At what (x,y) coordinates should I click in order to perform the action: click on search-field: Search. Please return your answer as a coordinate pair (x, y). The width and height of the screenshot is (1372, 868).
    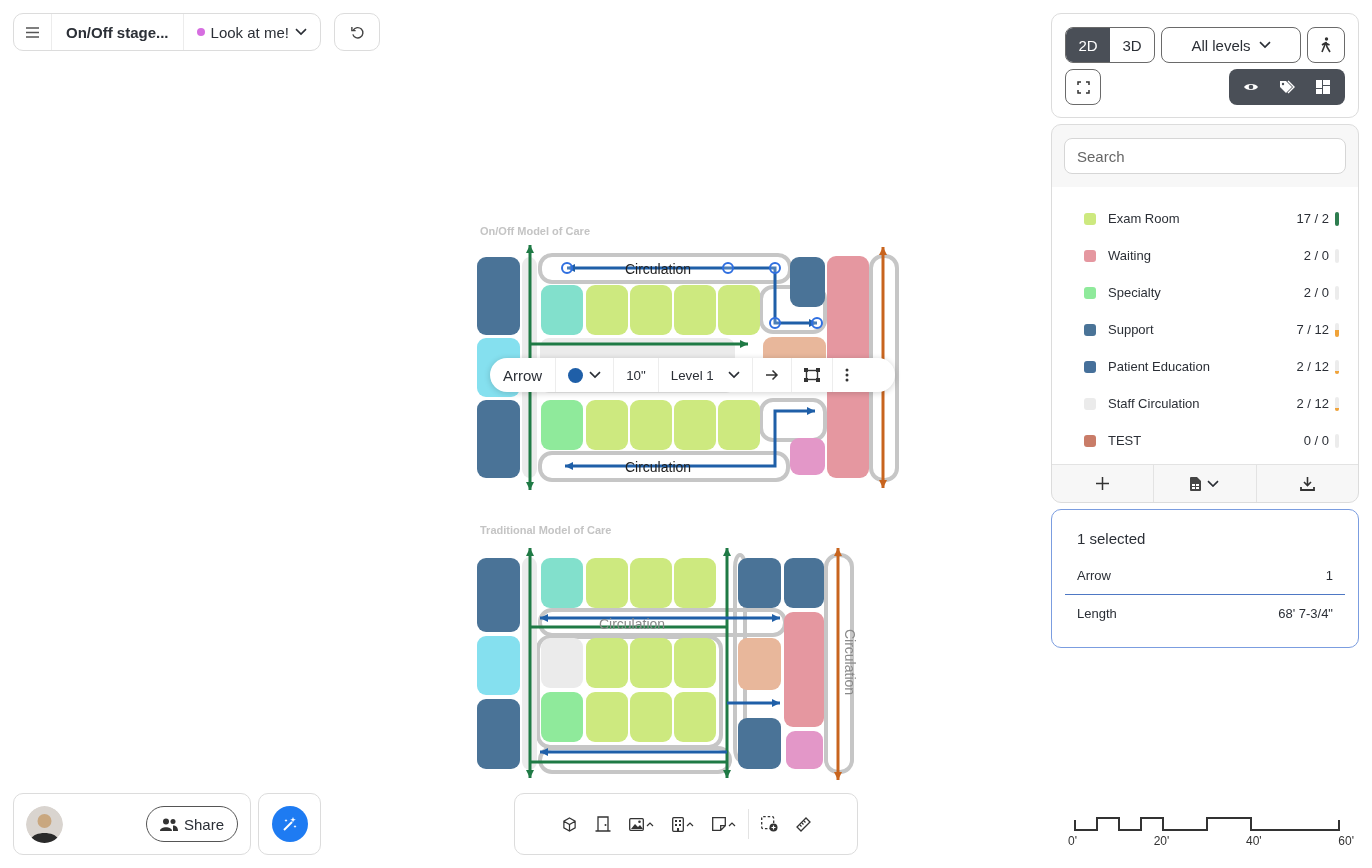
    Looking at the image, I should click on (1205, 156).